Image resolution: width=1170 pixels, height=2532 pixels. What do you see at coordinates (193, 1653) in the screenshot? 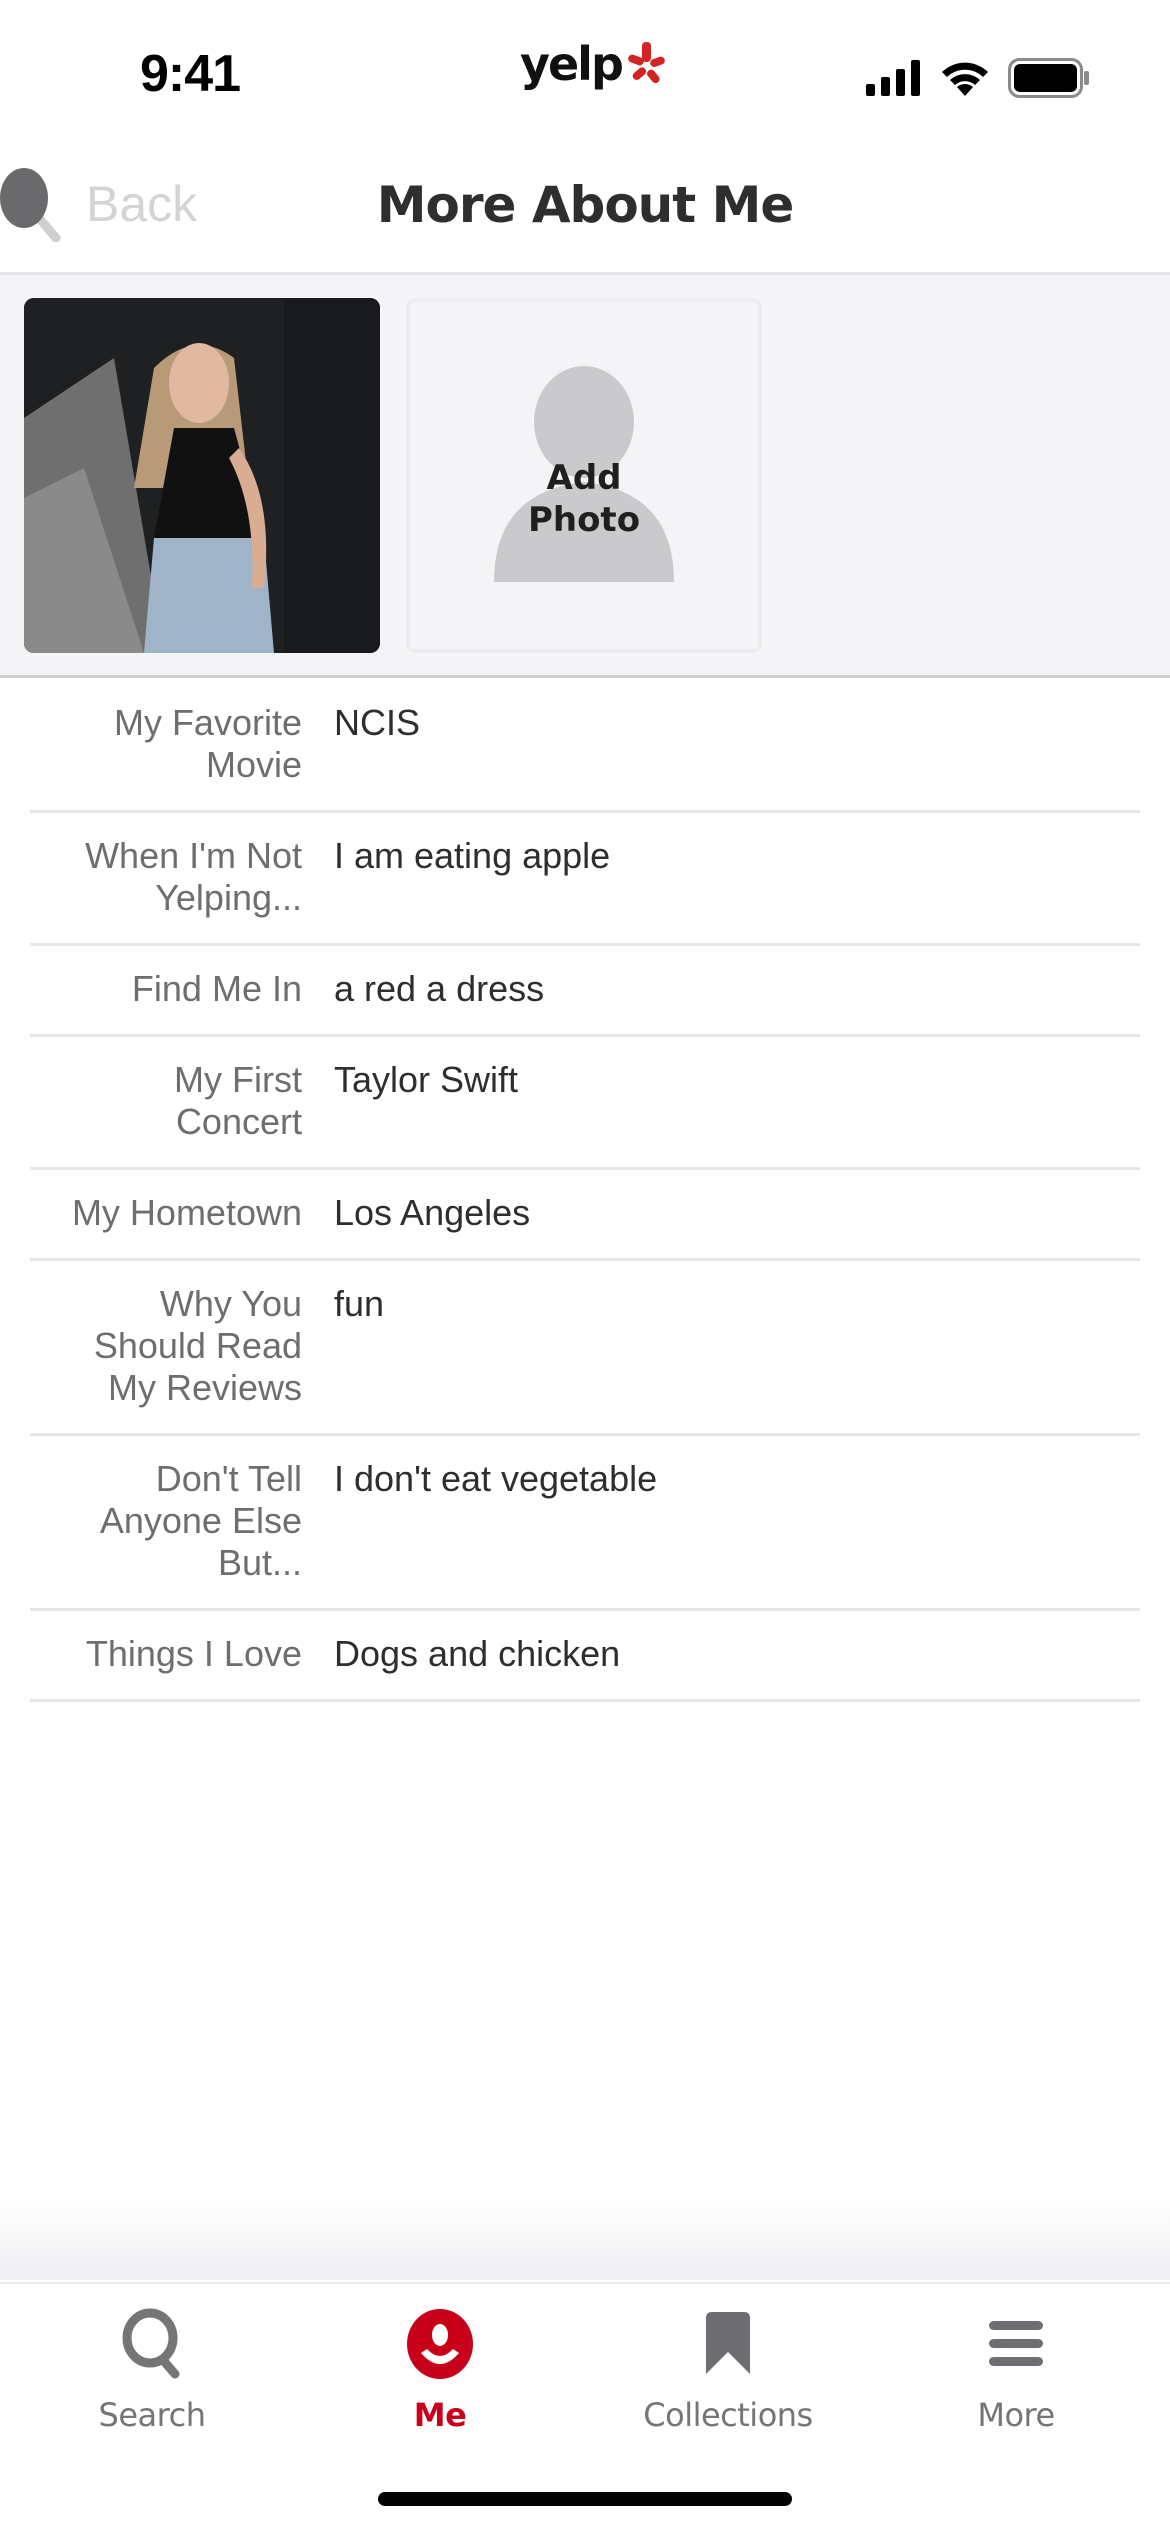
I see `detail-label: Things I Love` at bounding box center [193, 1653].